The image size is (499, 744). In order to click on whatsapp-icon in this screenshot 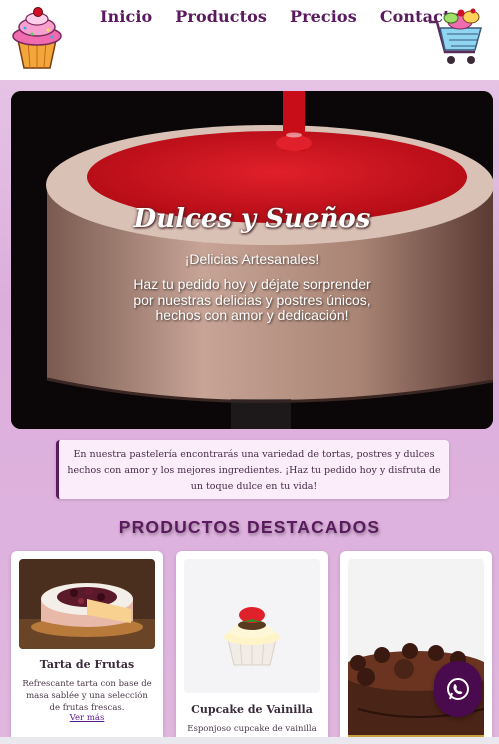, I will do `click(458, 689)`.